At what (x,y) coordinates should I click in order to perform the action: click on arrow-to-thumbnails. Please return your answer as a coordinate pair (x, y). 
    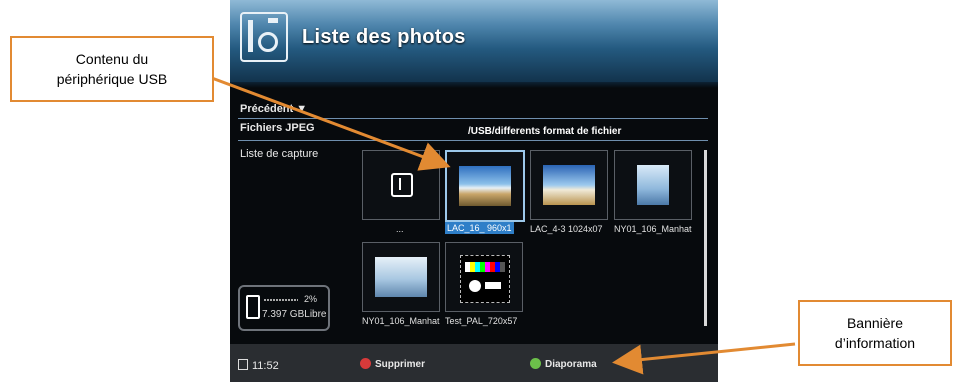
    Looking at the image, I should click on (317, 118).